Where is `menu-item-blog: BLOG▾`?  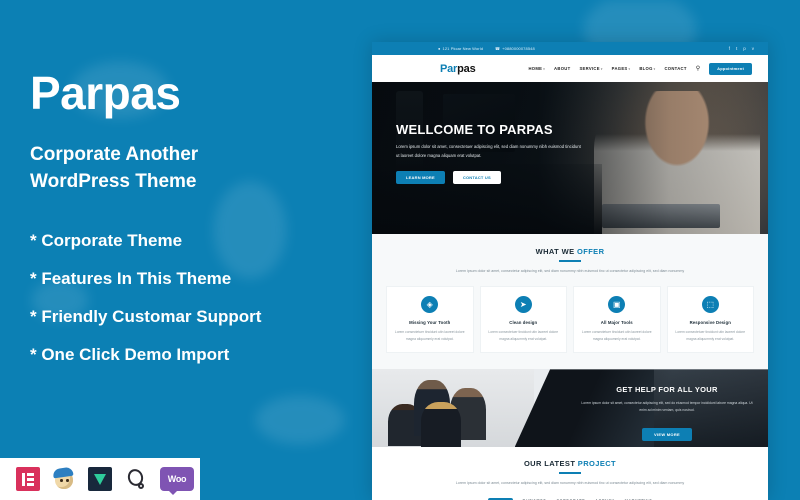
menu-item-blog: BLOG▾ is located at coordinates (647, 68).